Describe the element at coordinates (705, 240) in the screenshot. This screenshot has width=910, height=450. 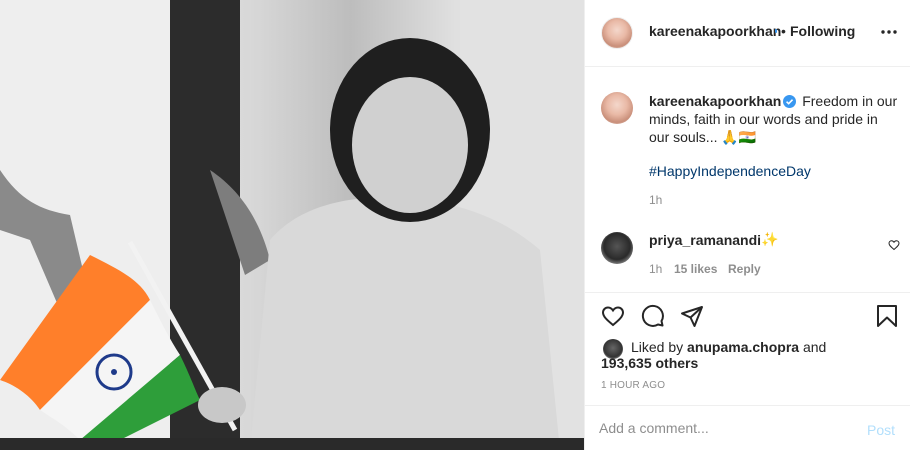
I see `comment-username: priya_ramanandi` at that location.